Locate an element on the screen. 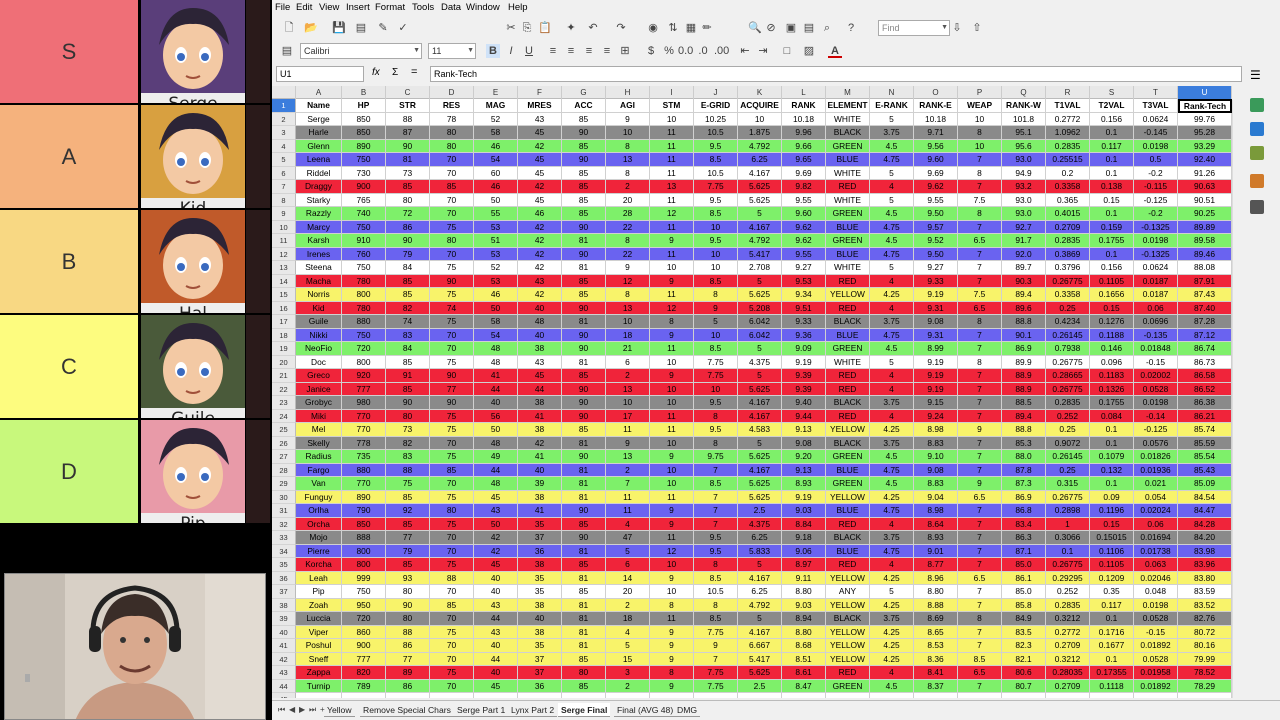 The image size is (1280, 720). cell: 9.39 is located at coordinates (804, 389).